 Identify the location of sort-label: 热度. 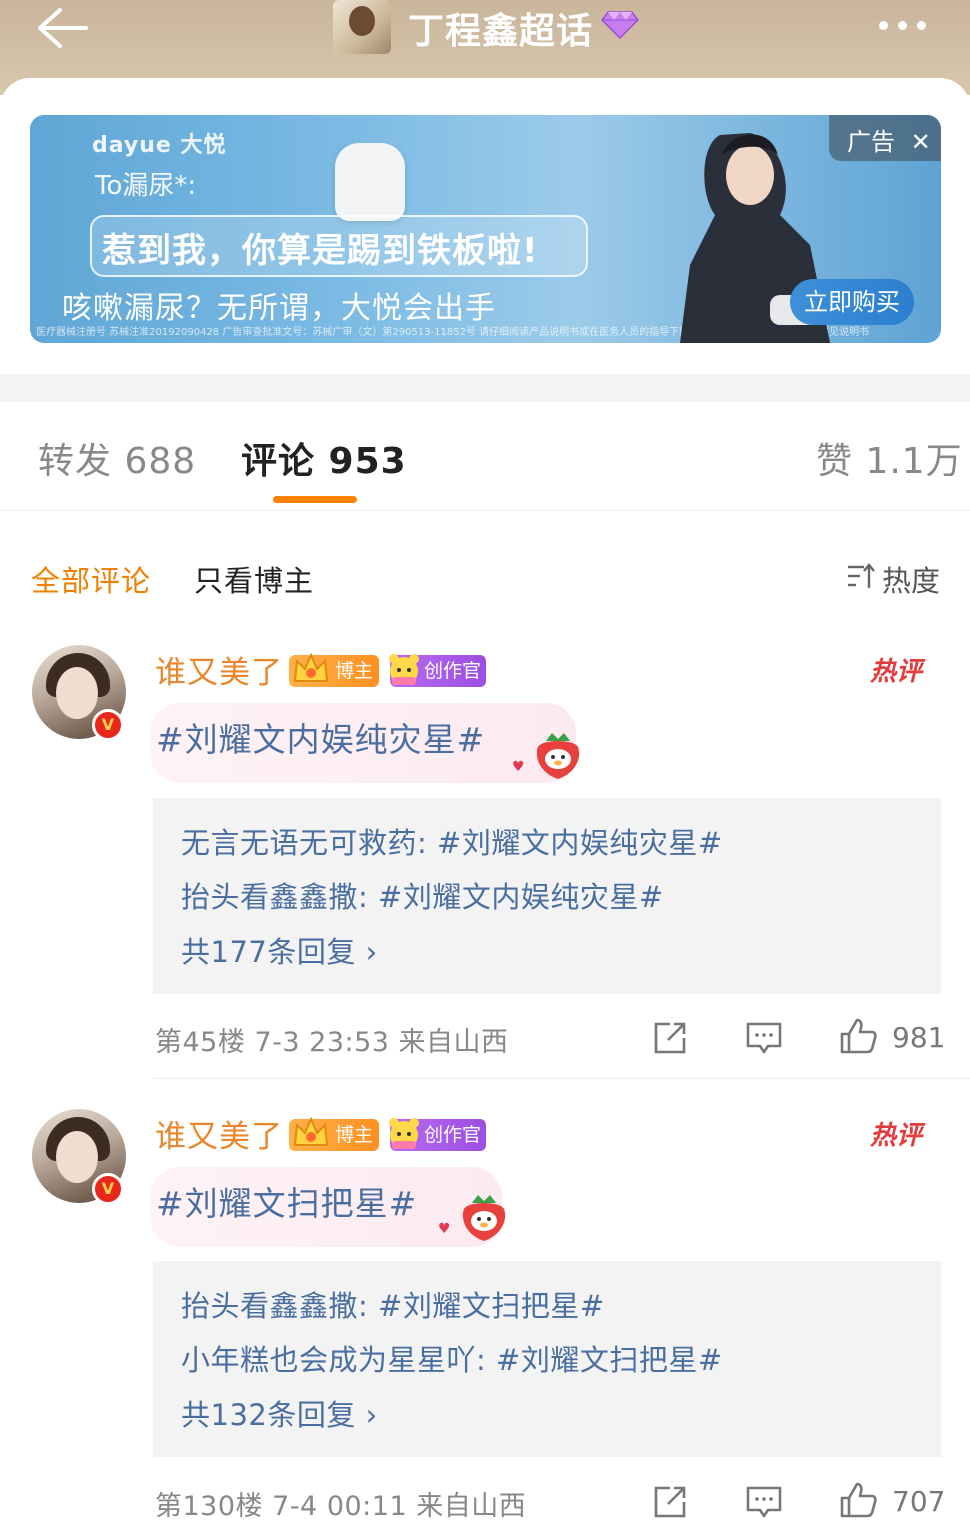
(911, 579).